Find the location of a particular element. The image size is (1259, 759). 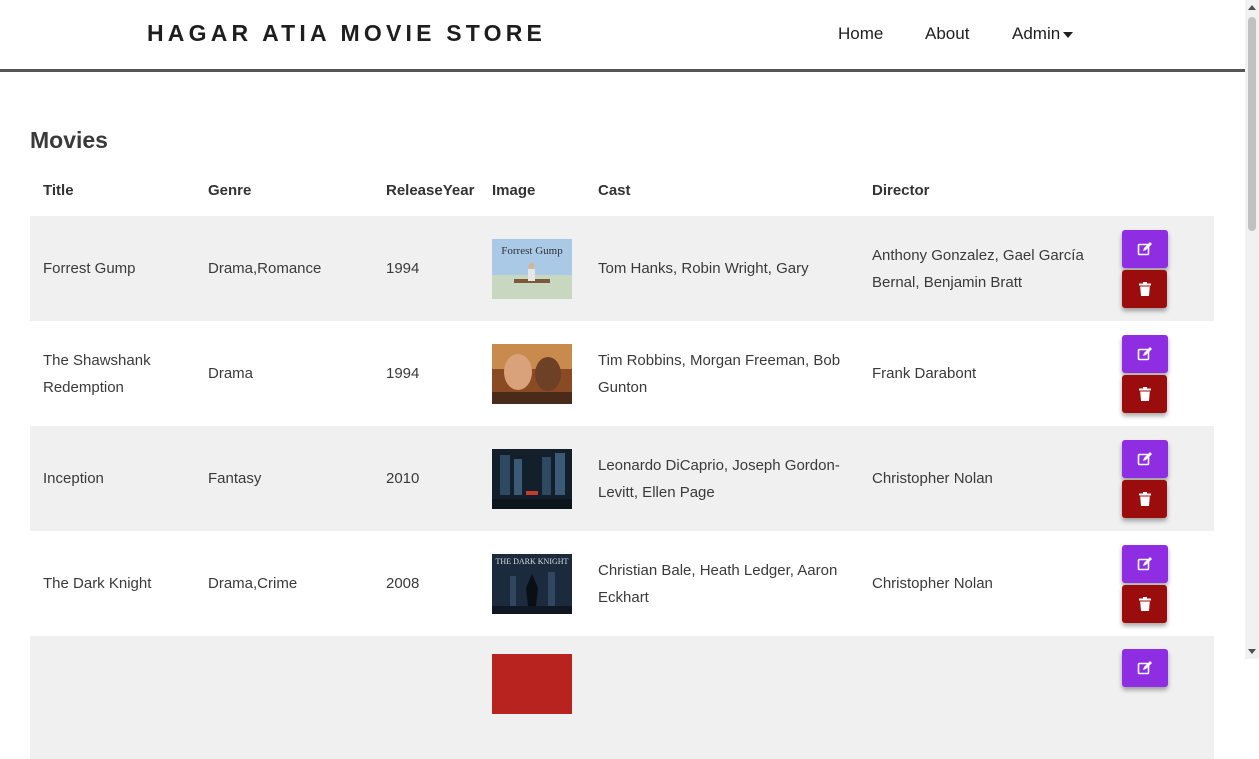

cell-director is located at coordinates (984, 697).